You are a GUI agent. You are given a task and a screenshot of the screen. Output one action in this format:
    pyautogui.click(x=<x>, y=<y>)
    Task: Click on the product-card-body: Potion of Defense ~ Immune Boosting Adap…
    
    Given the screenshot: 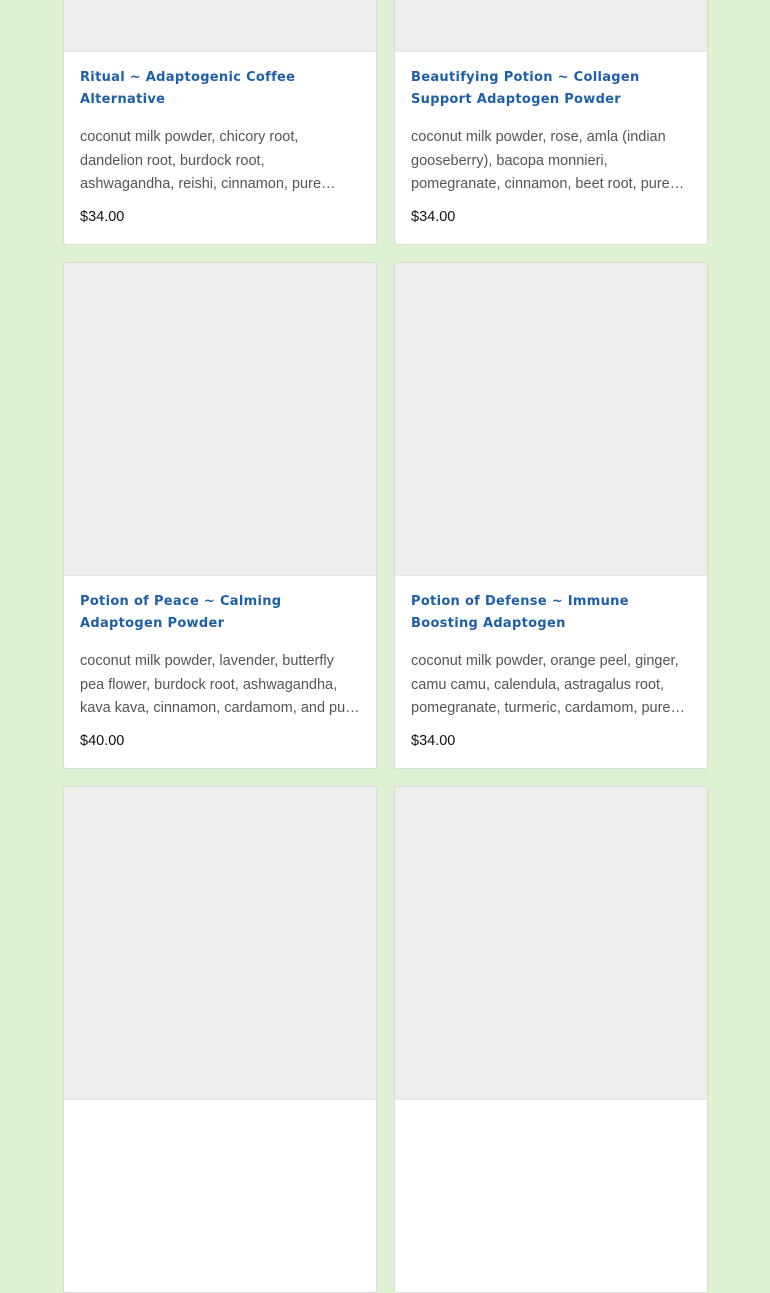 What is the action you would take?
    pyautogui.click(x=551, y=663)
    